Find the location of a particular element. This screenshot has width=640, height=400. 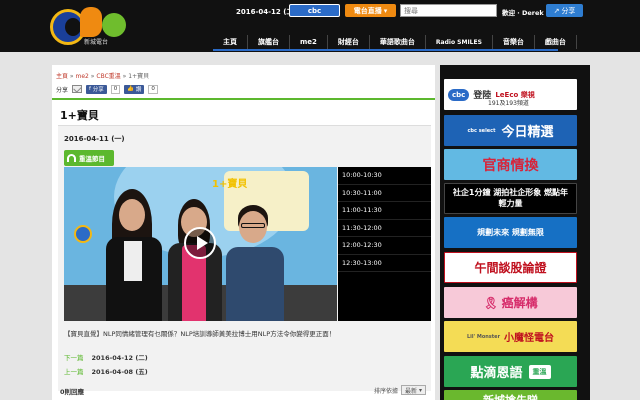

listen-replay-button: 重溫節目 is located at coordinates (89, 158).